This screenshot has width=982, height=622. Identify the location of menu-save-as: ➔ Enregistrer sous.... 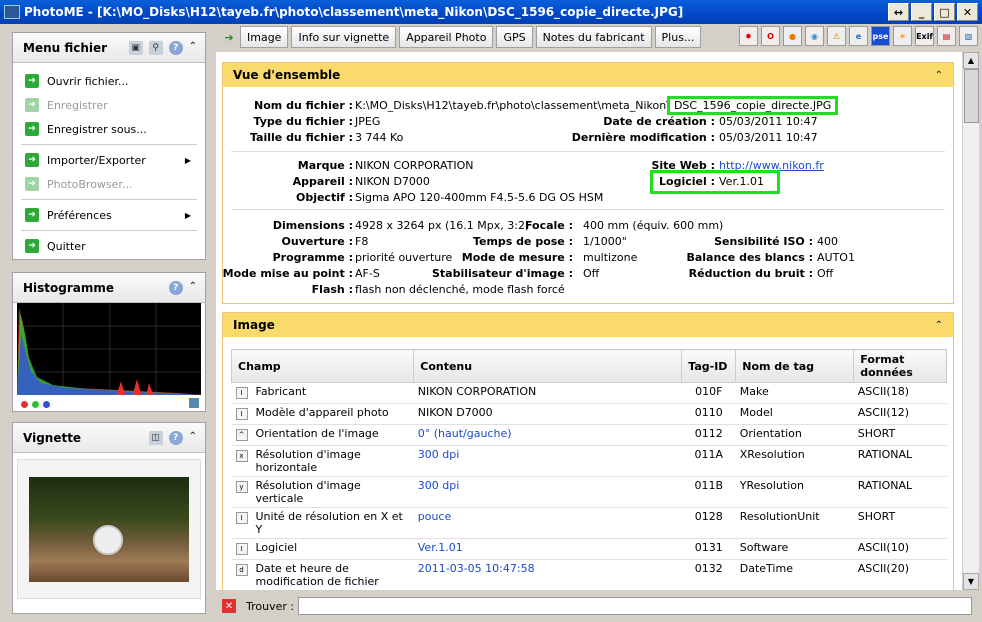
(109, 129).